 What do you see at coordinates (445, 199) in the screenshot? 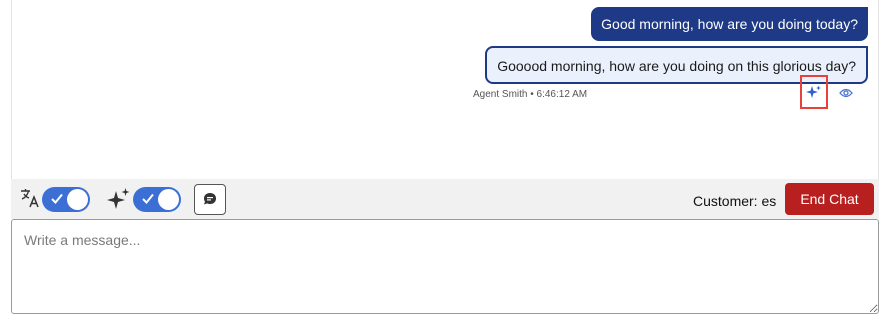
I see `chat-toolbar: Customer: es End Chat` at bounding box center [445, 199].